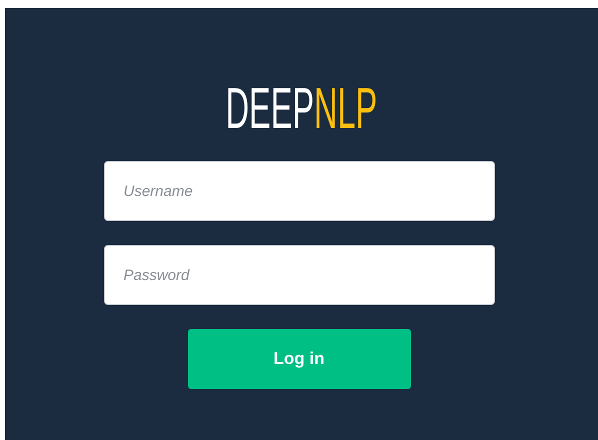 The height and width of the screenshot is (440, 598). Describe the element at coordinates (270, 109) in the screenshot. I see `logo-text: DEEP` at that location.